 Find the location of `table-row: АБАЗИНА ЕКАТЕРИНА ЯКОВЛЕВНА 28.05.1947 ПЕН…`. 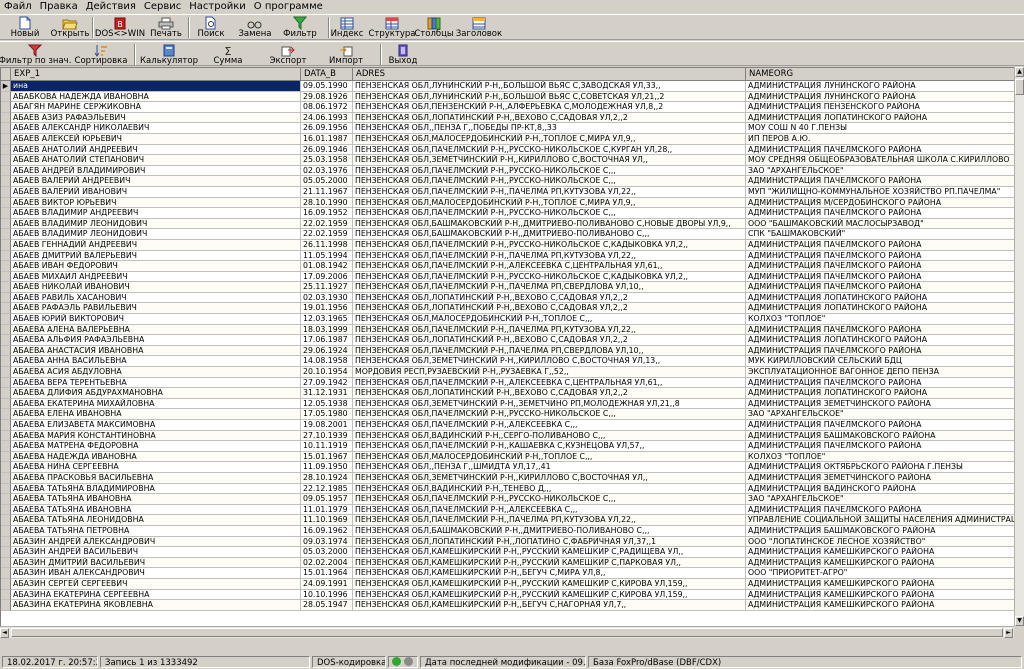

table-row: АБАЗИНА ЕКАТЕРИНА ЯКОВЛЕВНА 28.05.1947 ПЕН… is located at coordinates (508, 605).